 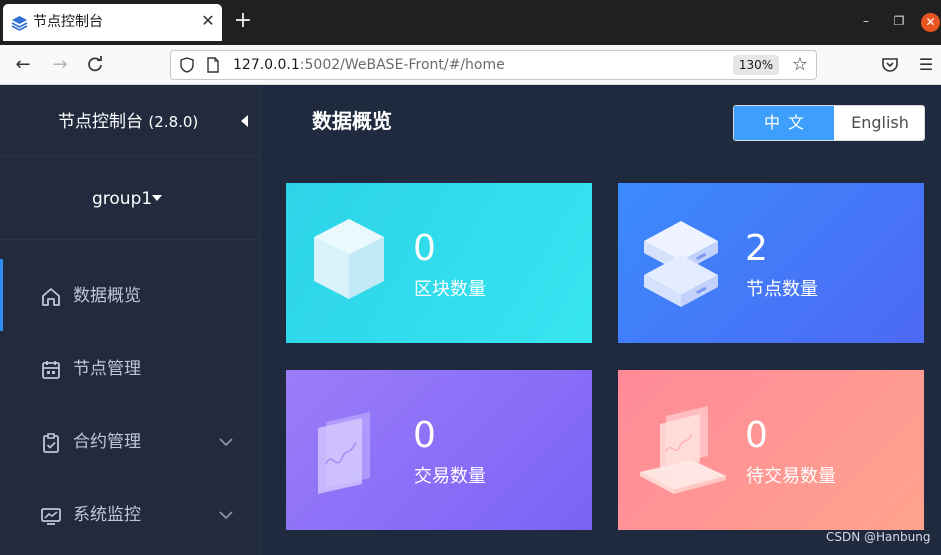 I want to click on zoom-indicator: 130%, so click(x=756, y=65).